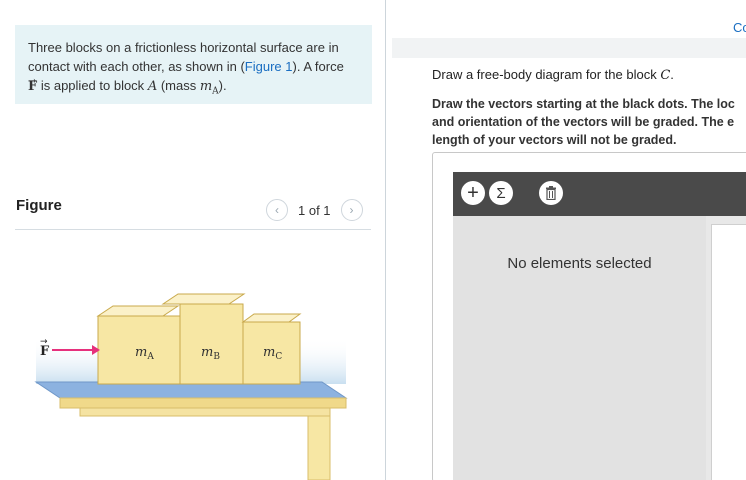 This screenshot has height=480, width=746. Describe the element at coordinates (269, 66) in the screenshot. I see `figure-link: Figure 1` at that location.